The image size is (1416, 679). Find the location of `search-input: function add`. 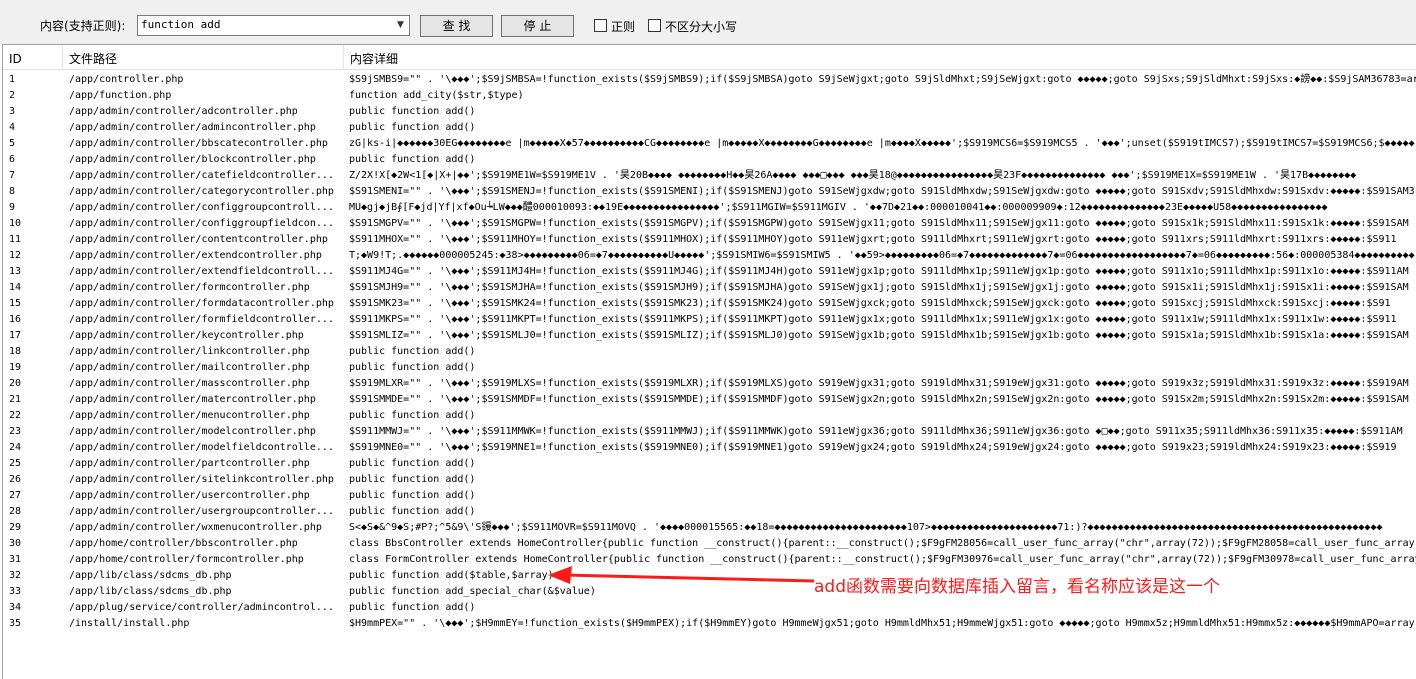

search-input: function add is located at coordinates (180, 24).